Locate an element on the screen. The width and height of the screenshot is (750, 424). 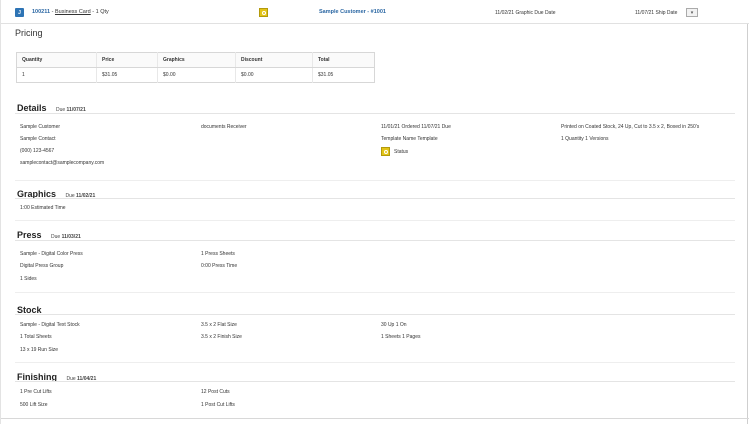
qty-versions: 1 Quantity 1 Versions is located at coordinates (585, 139).